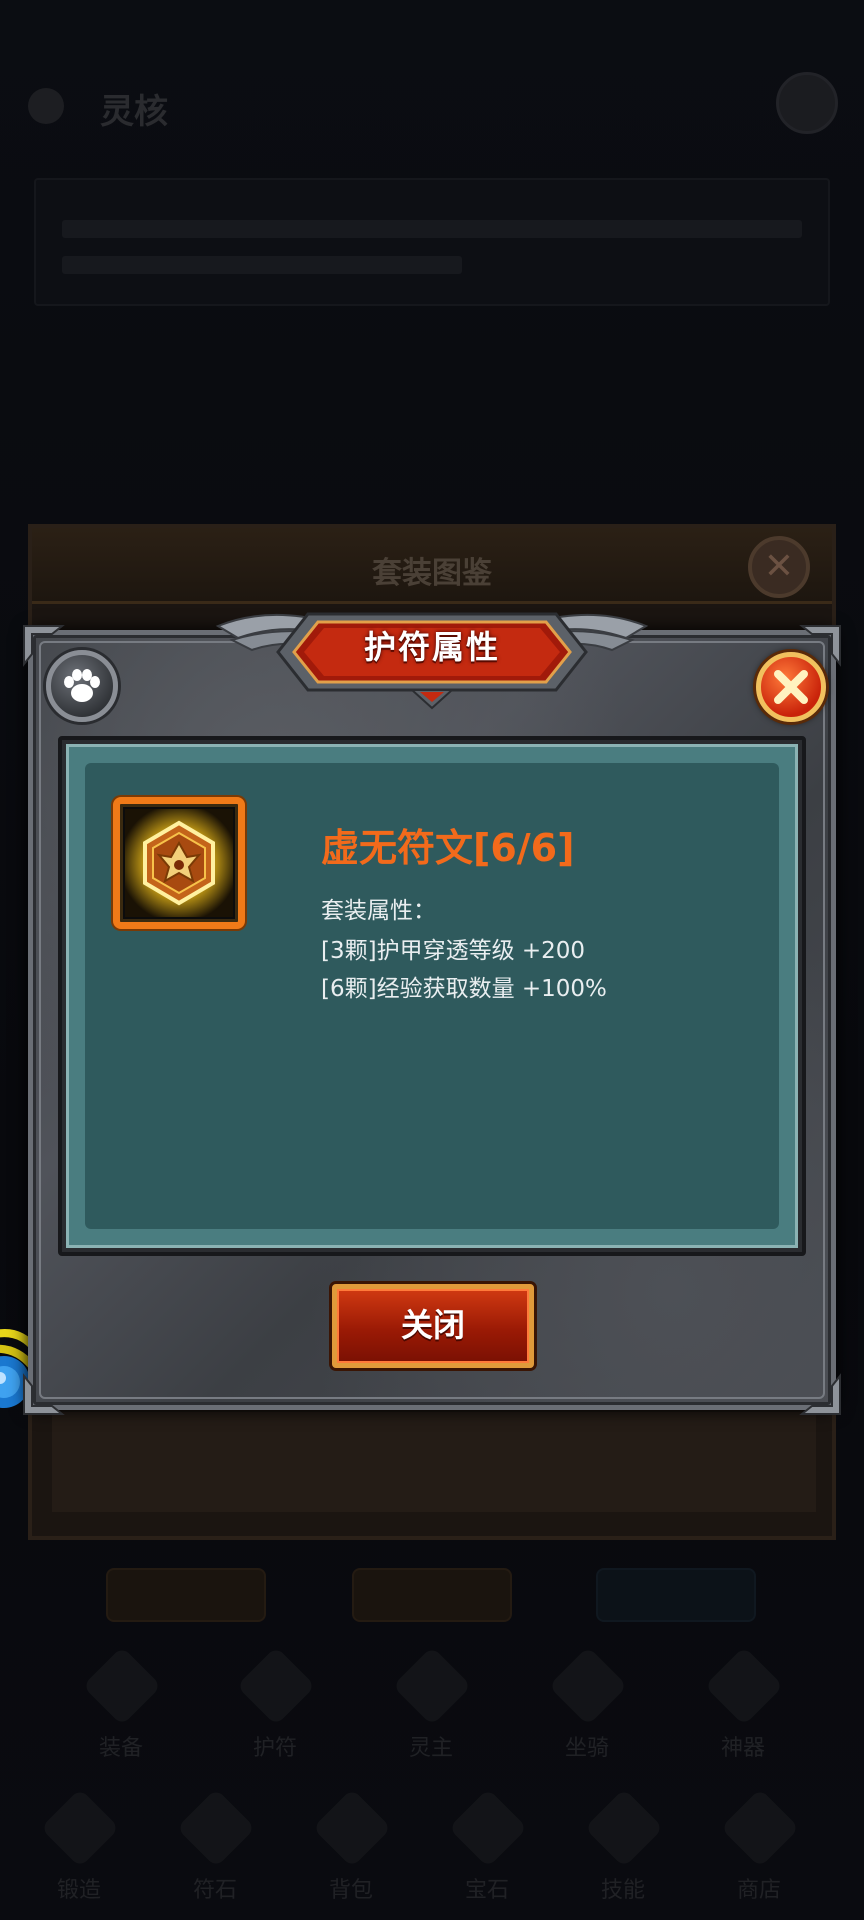  I want to click on void-rune-icon, so click(179, 863).